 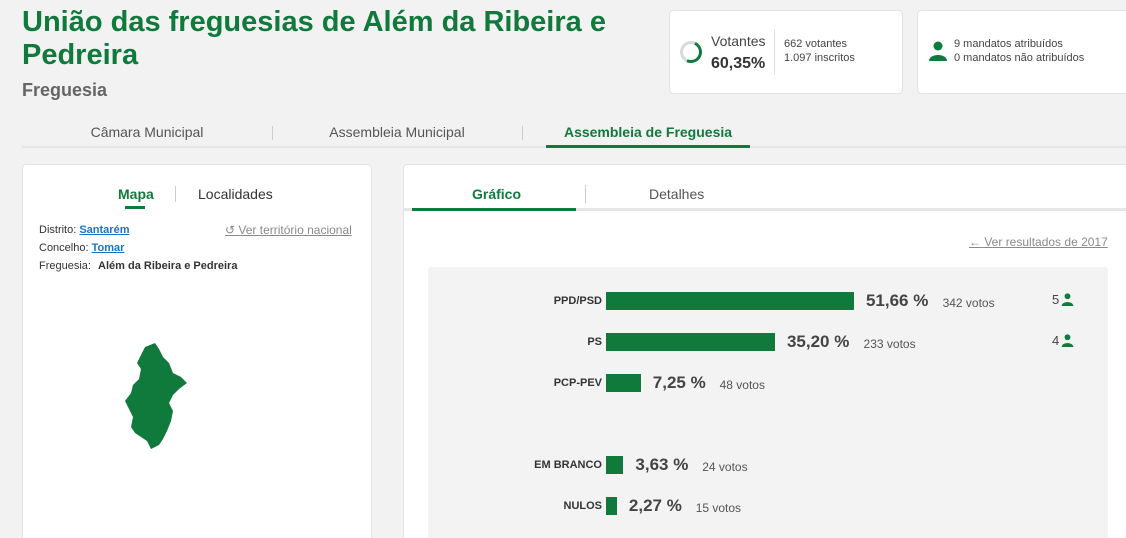 I want to click on distrito-label: Distrito:, so click(x=58, y=230).